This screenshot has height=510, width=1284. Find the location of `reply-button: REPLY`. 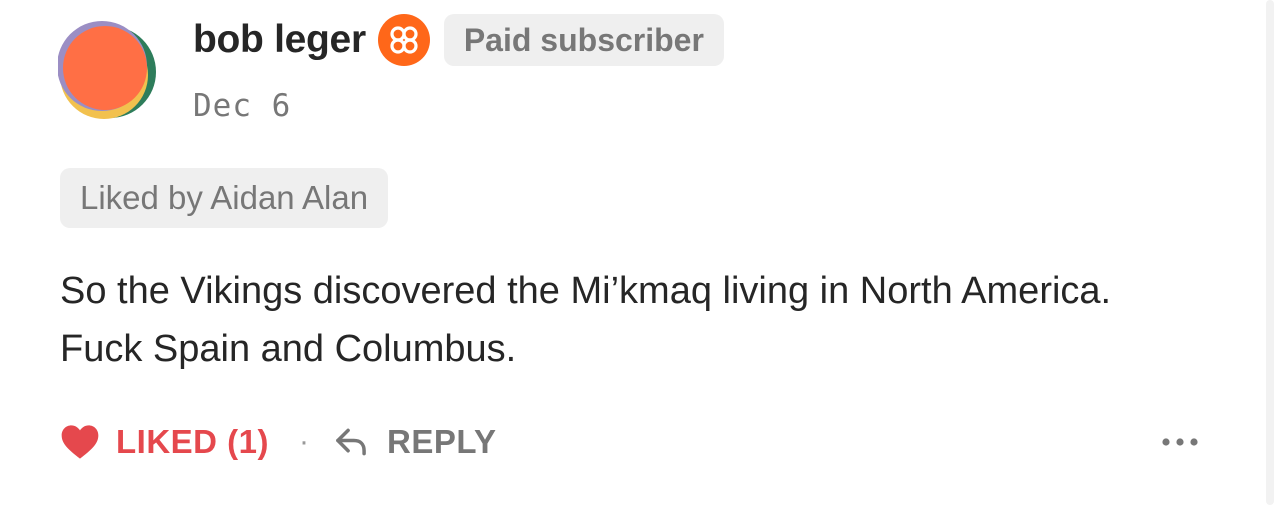

reply-button: REPLY is located at coordinates (415, 442).